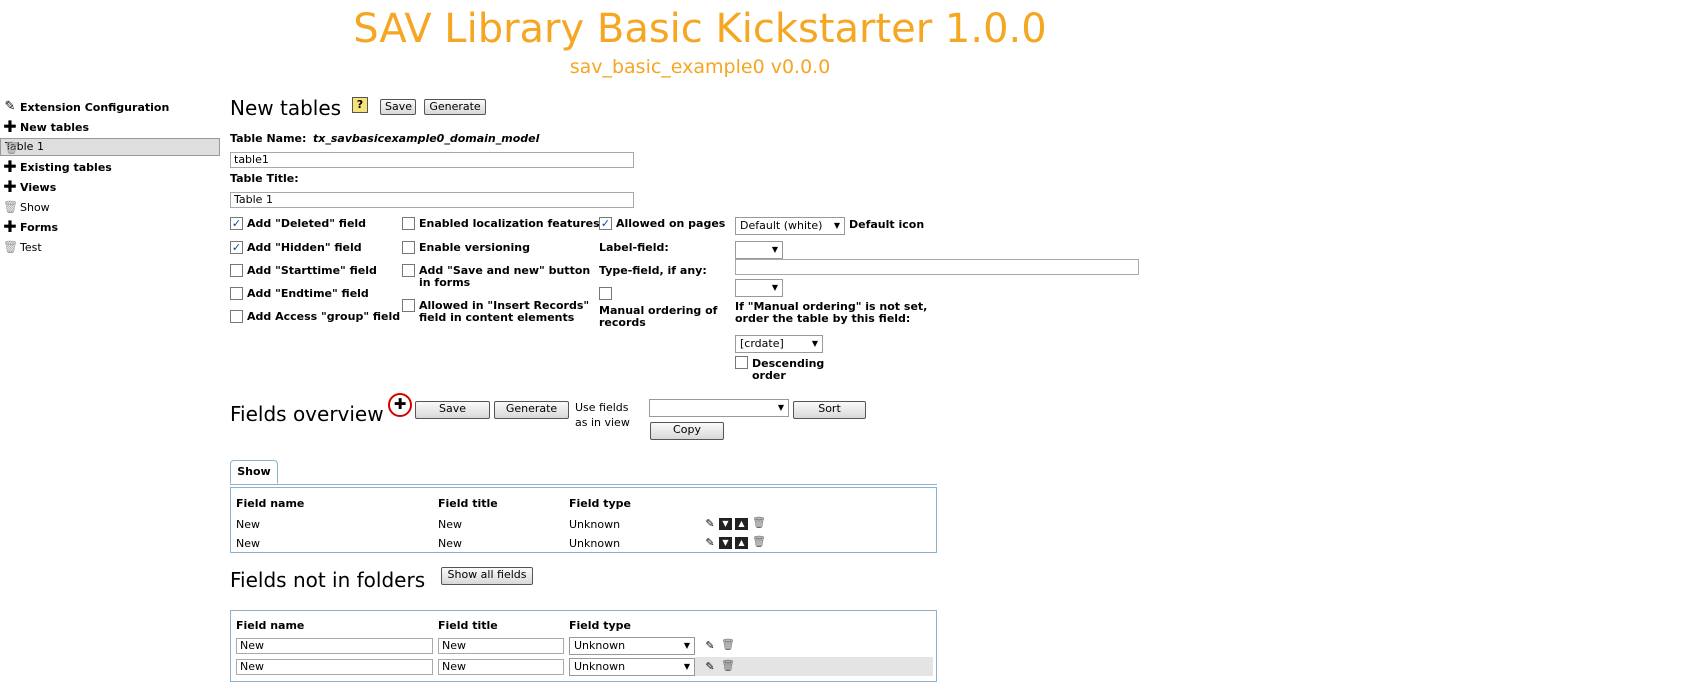 The width and height of the screenshot is (1707, 692). Describe the element at coordinates (408, 247) in the screenshot. I see `versioning-checkbox` at that location.